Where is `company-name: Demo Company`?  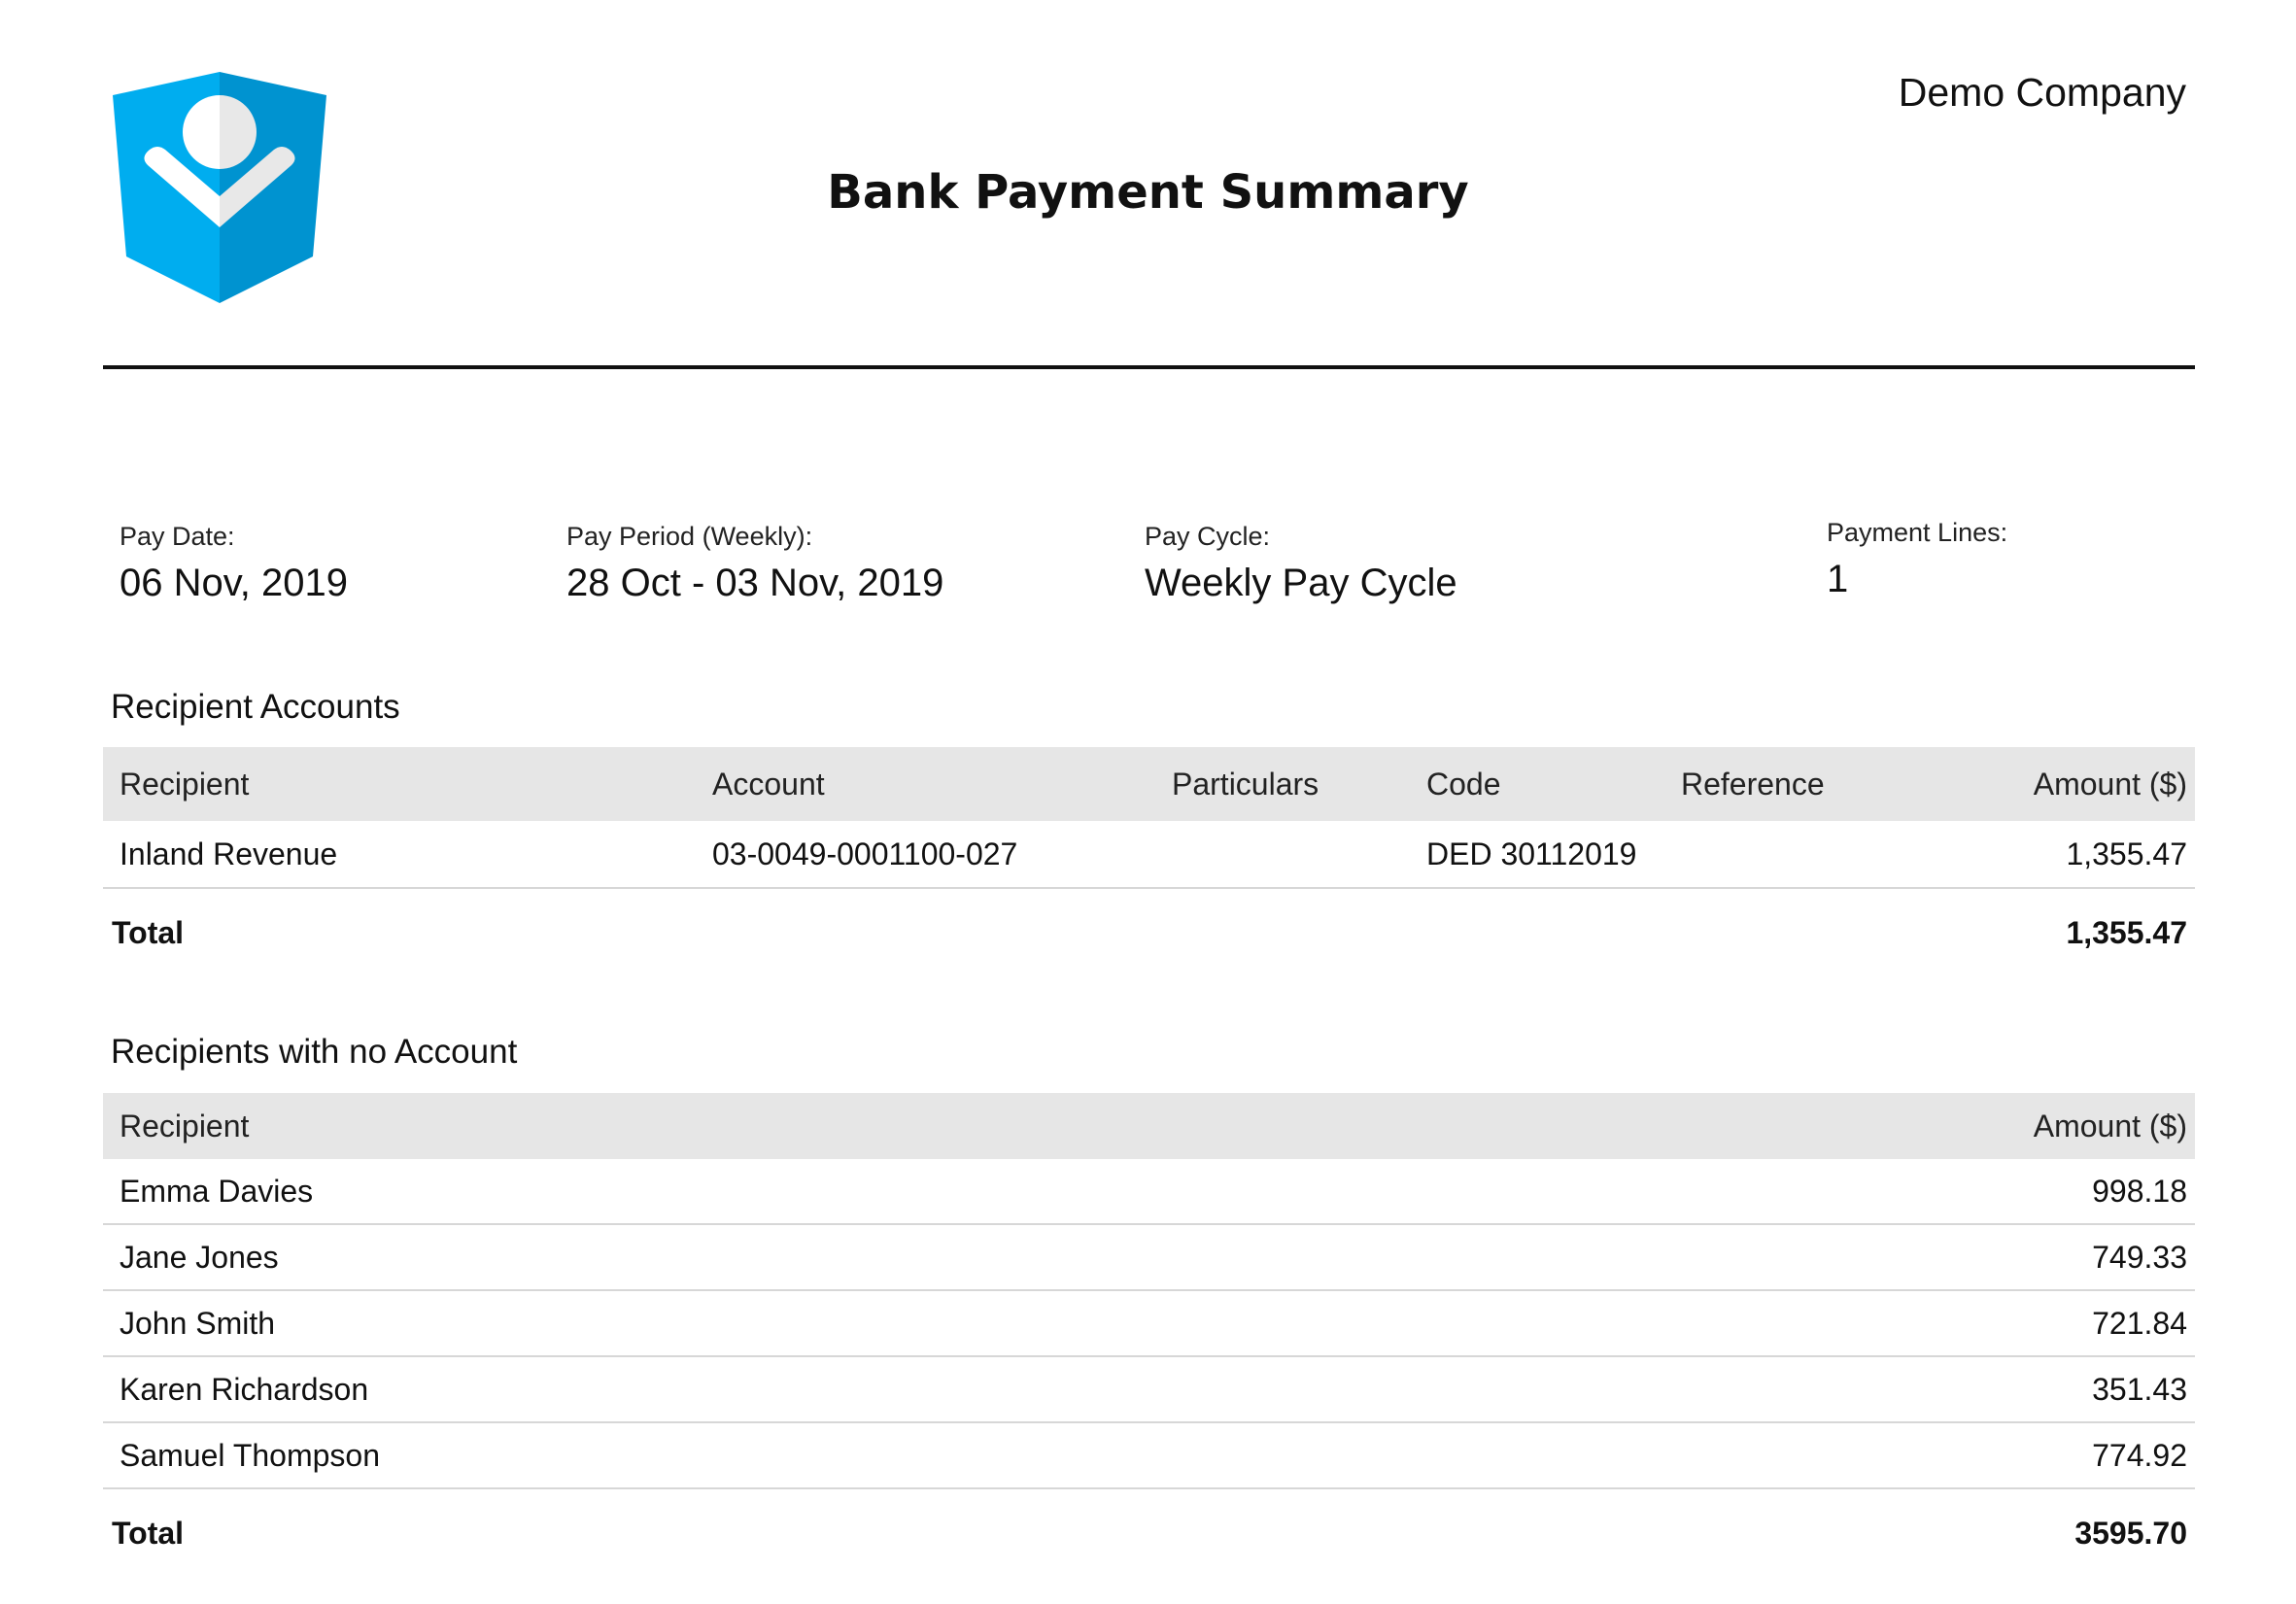
company-name: Demo Company is located at coordinates (2042, 92).